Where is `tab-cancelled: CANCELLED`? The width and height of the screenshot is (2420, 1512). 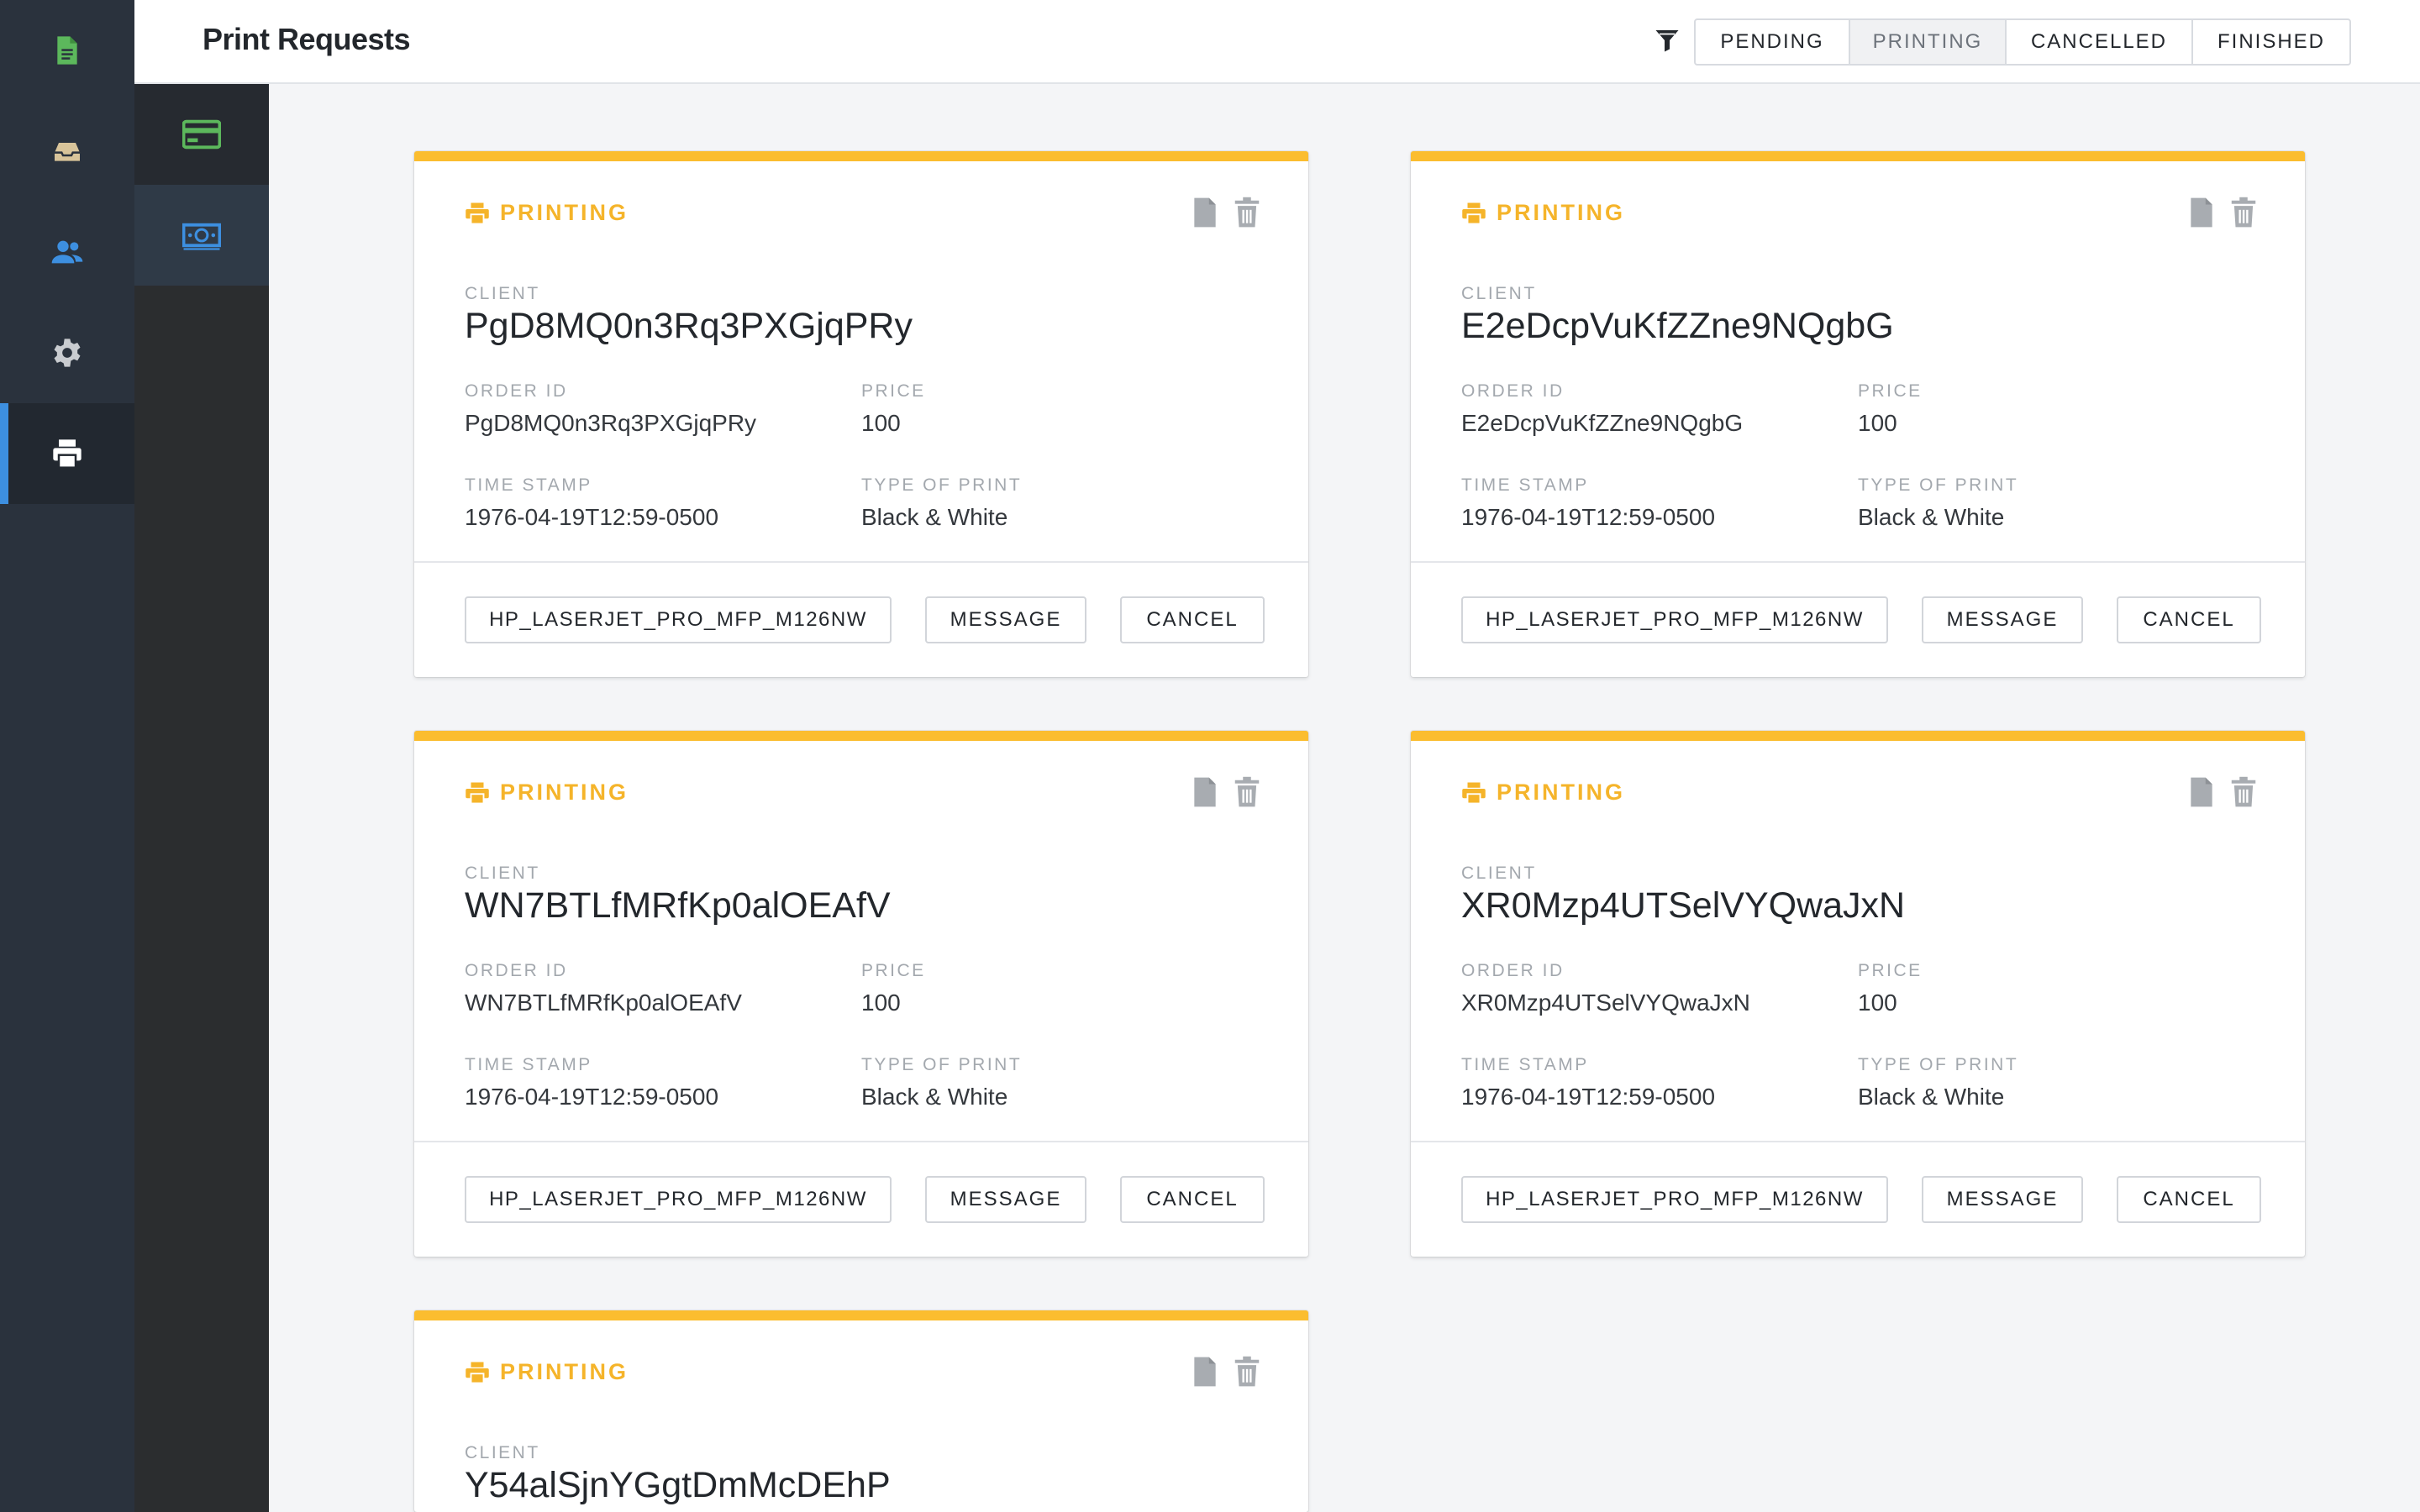 tab-cancelled: CANCELLED is located at coordinates (2100, 42).